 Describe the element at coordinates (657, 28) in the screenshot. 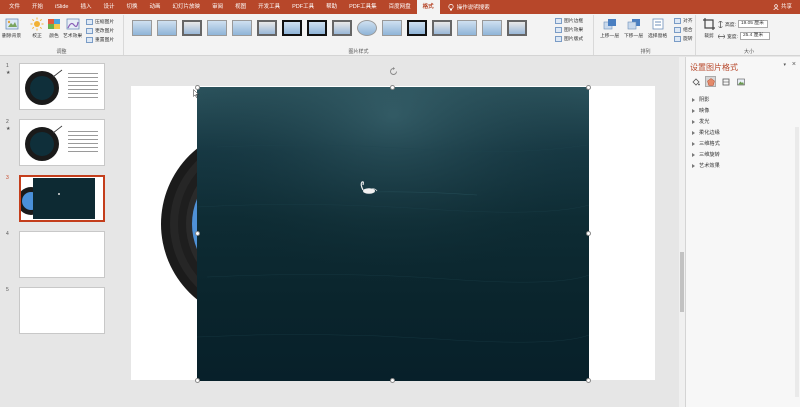

I see `selection-pane-button: 选择窗格` at that location.